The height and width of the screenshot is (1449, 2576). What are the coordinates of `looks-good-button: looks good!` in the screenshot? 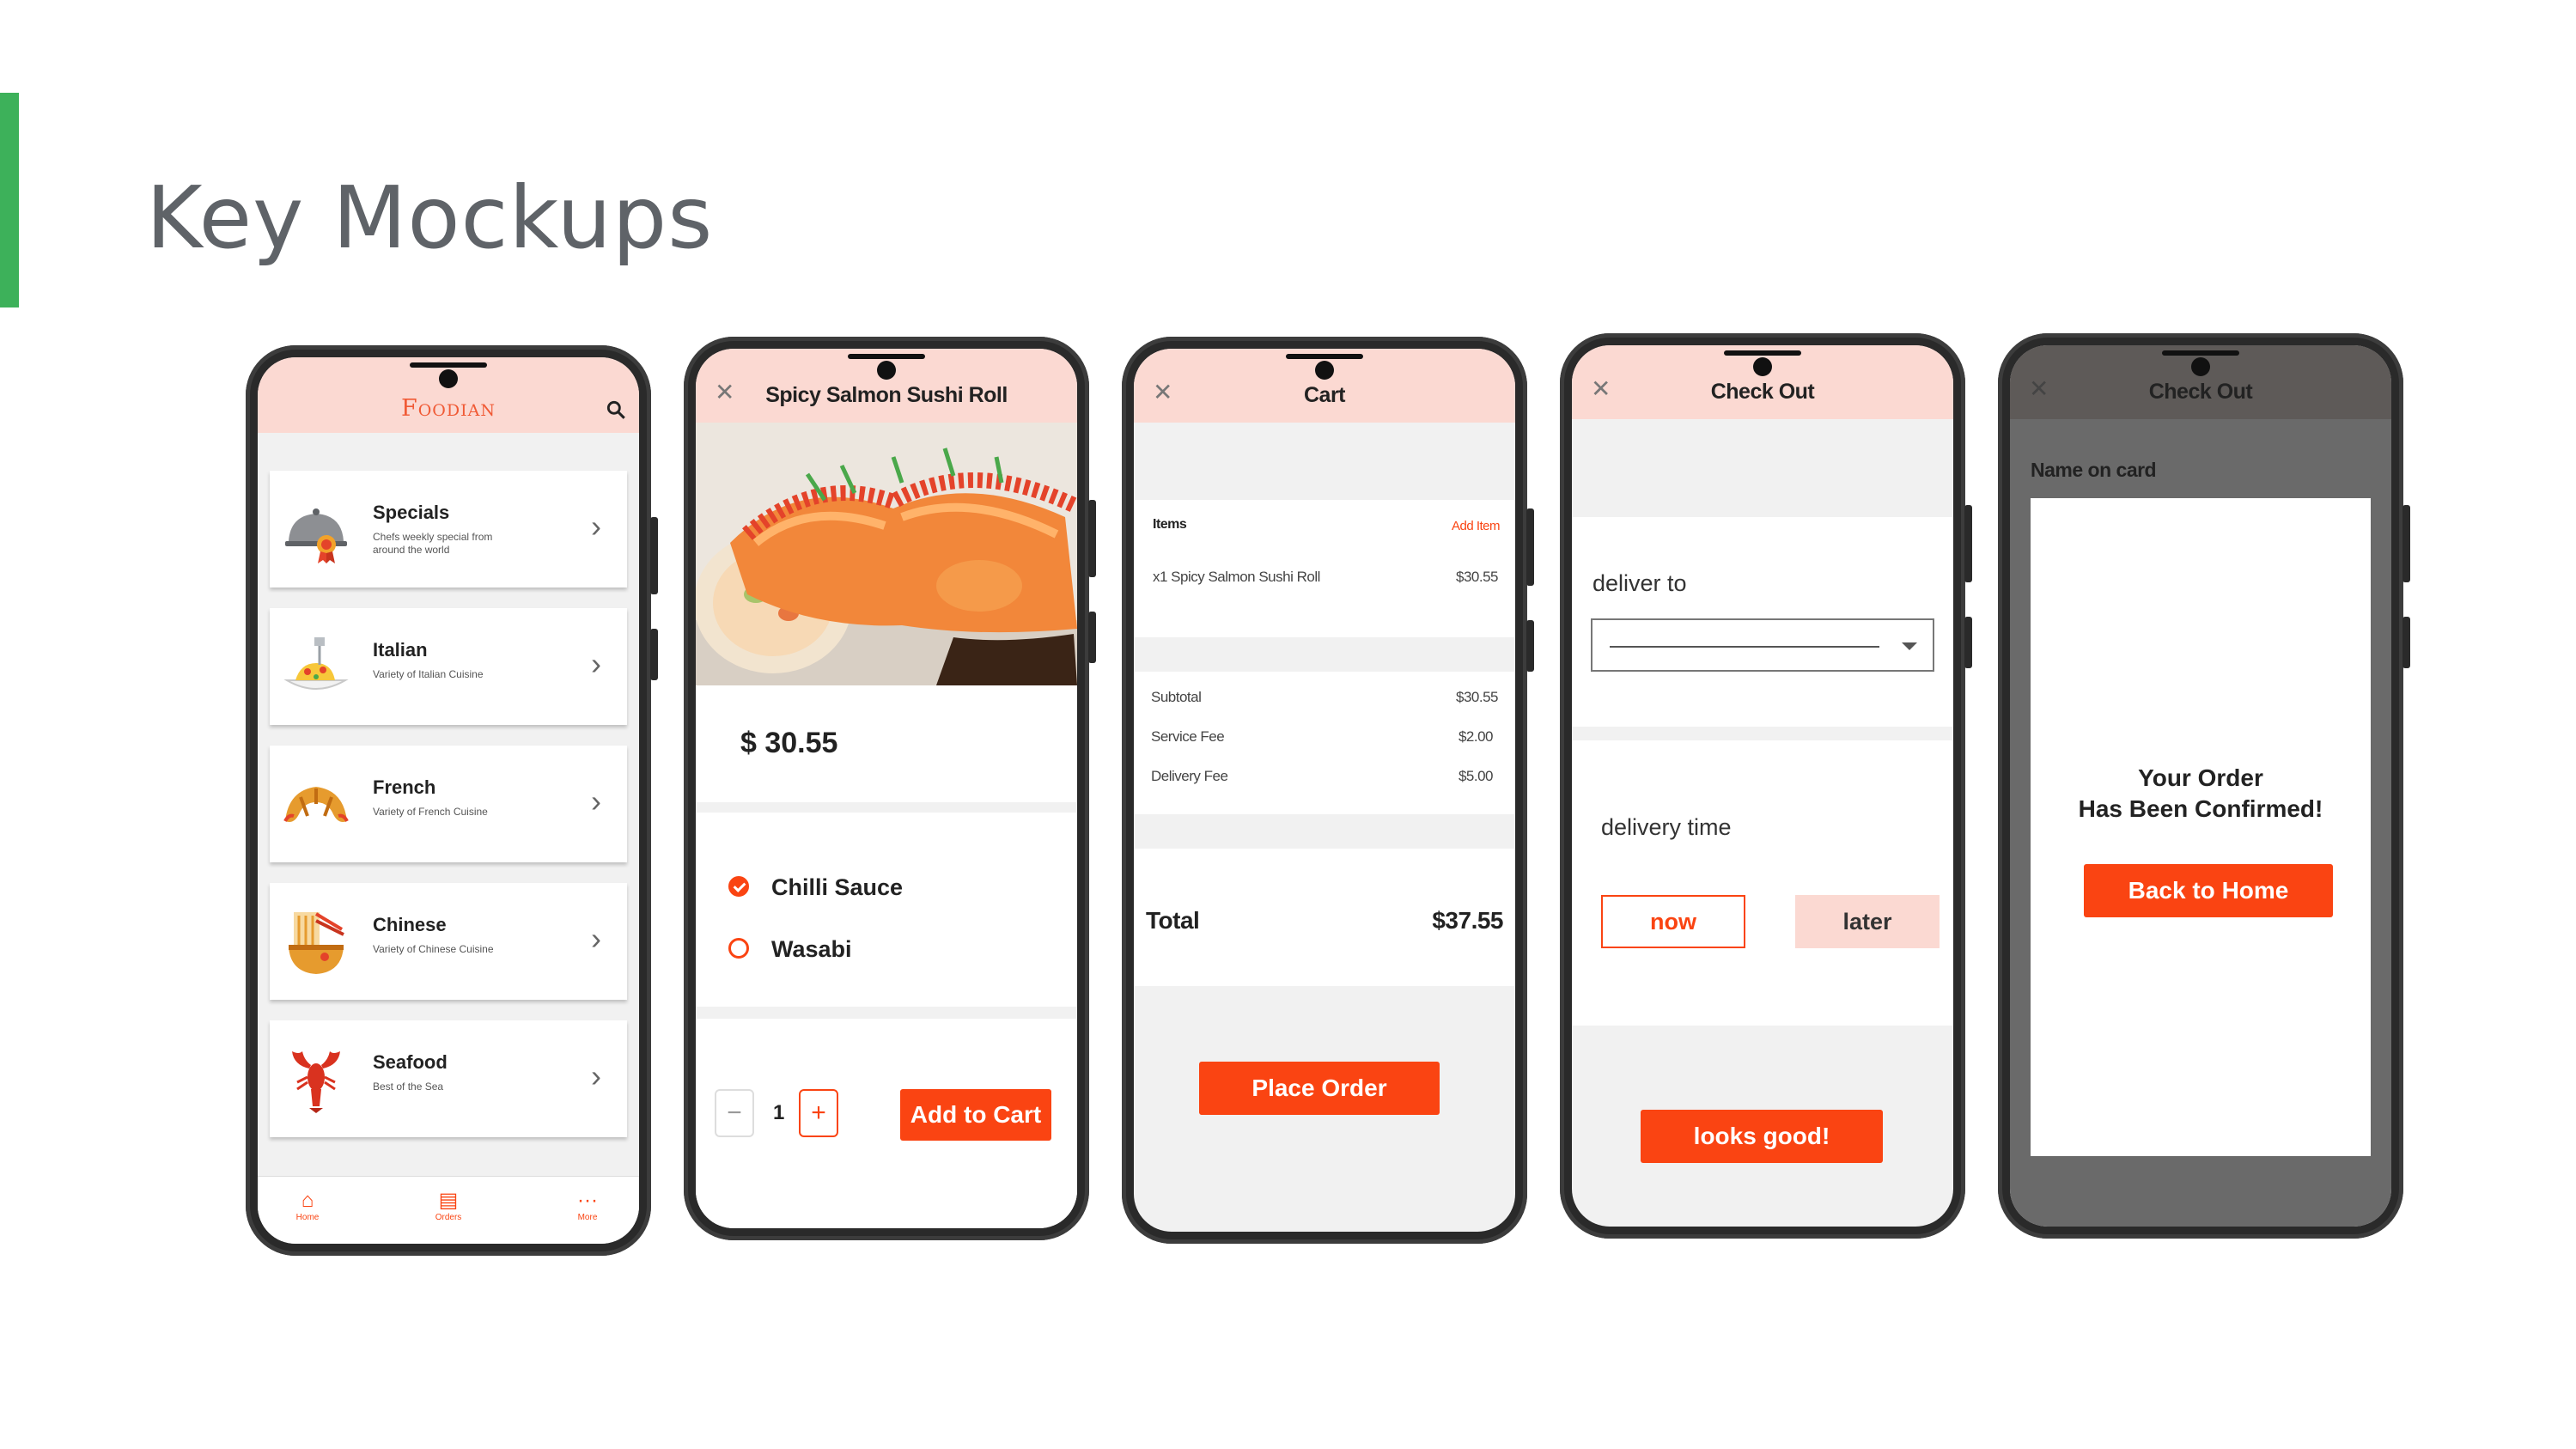 It's located at (1762, 1136).